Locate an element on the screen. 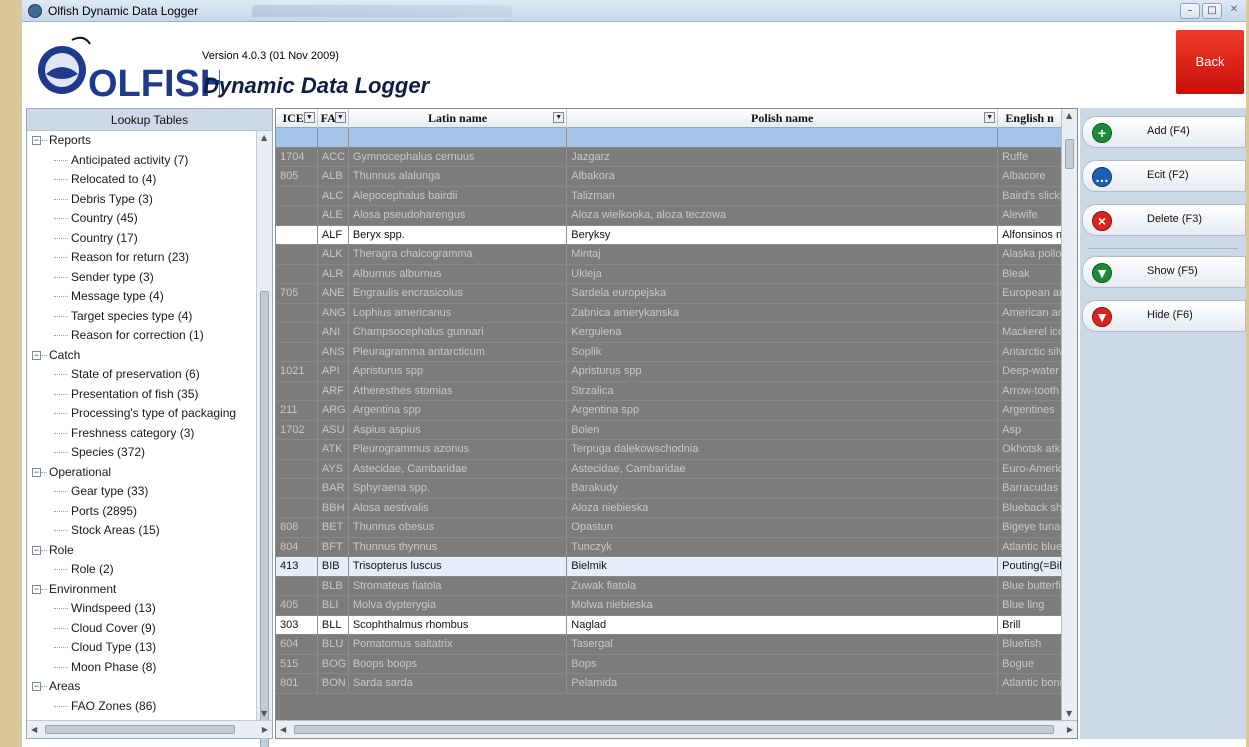 The height and width of the screenshot is (747, 1249). tree-horizontal-scrollbar: ◀ ▶ is located at coordinates (149, 729).